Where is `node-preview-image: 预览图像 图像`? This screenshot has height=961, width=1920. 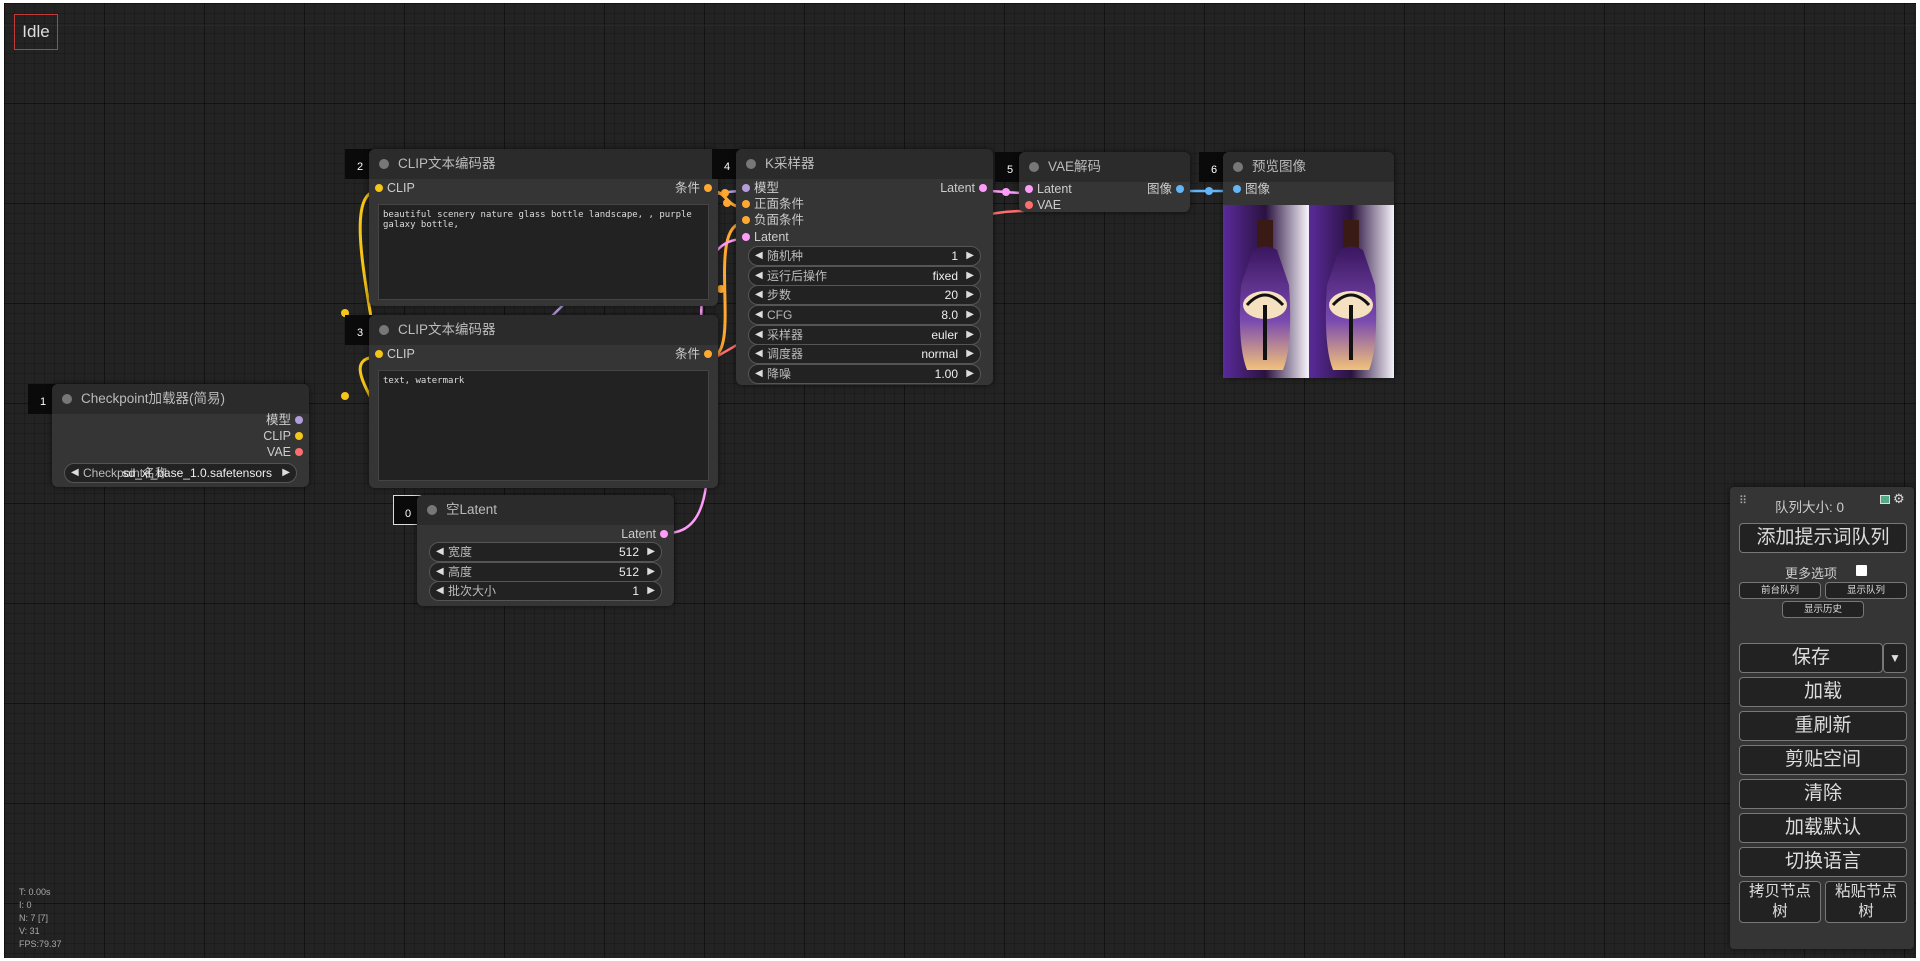 node-preview-image: 预览图像 图像 is located at coordinates (1308, 265).